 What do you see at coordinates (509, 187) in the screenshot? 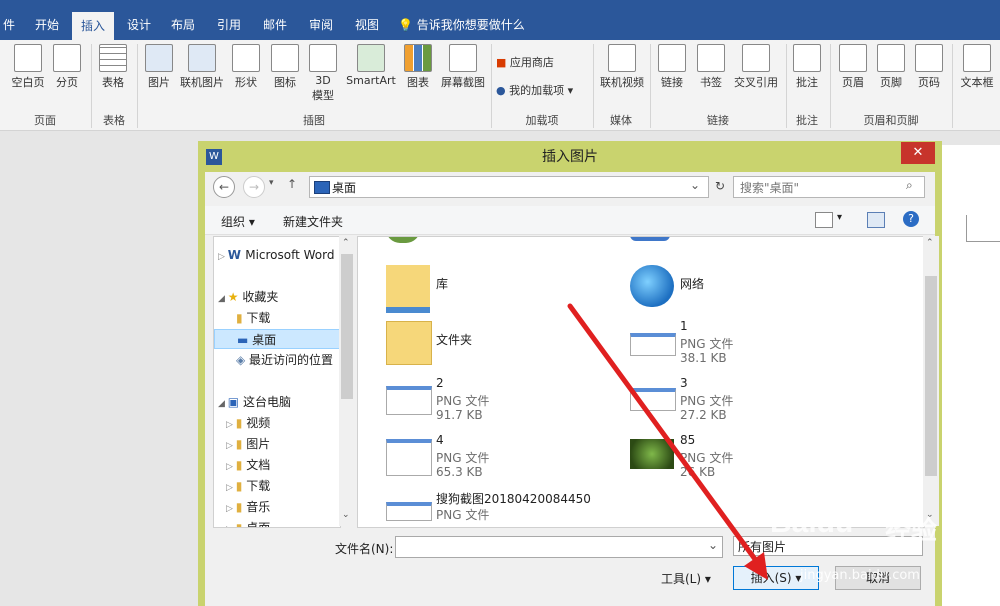
I see `address-bar: 桌面 ⌄` at bounding box center [509, 187].